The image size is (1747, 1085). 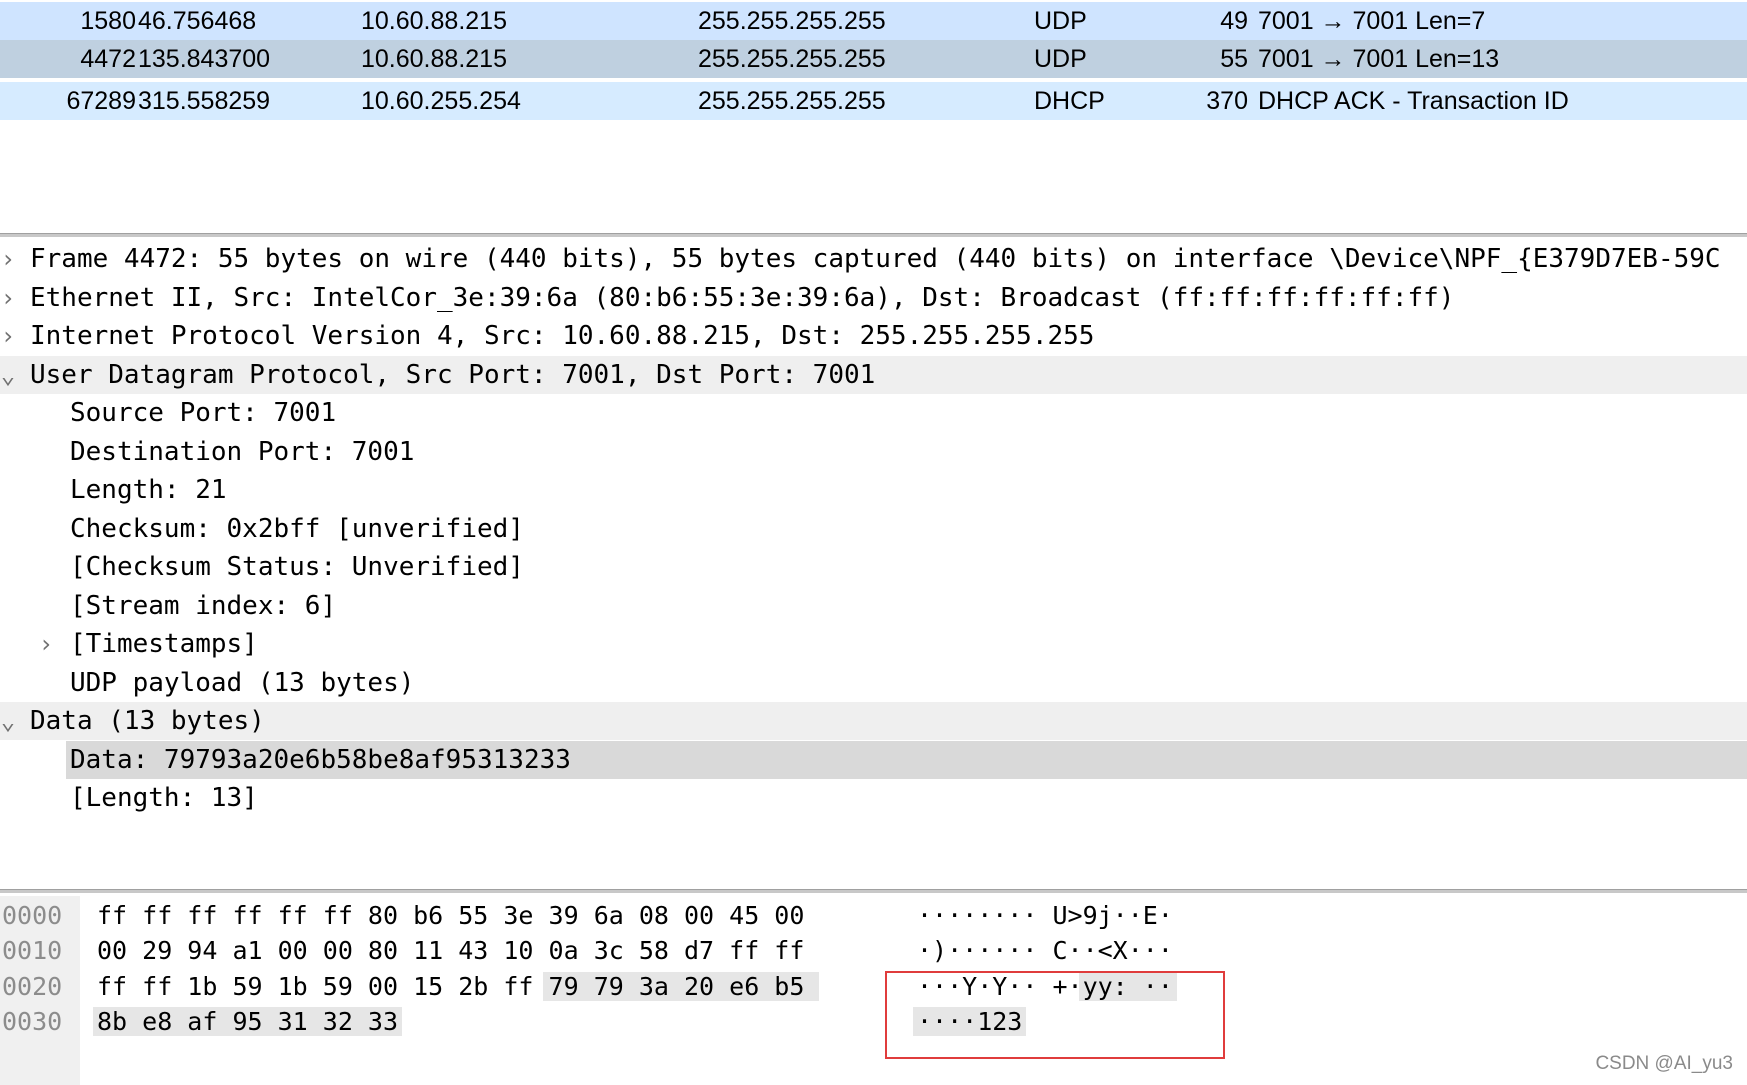 I want to click on tree-item: Destination Port: 7001, so click(x=873, y=452).